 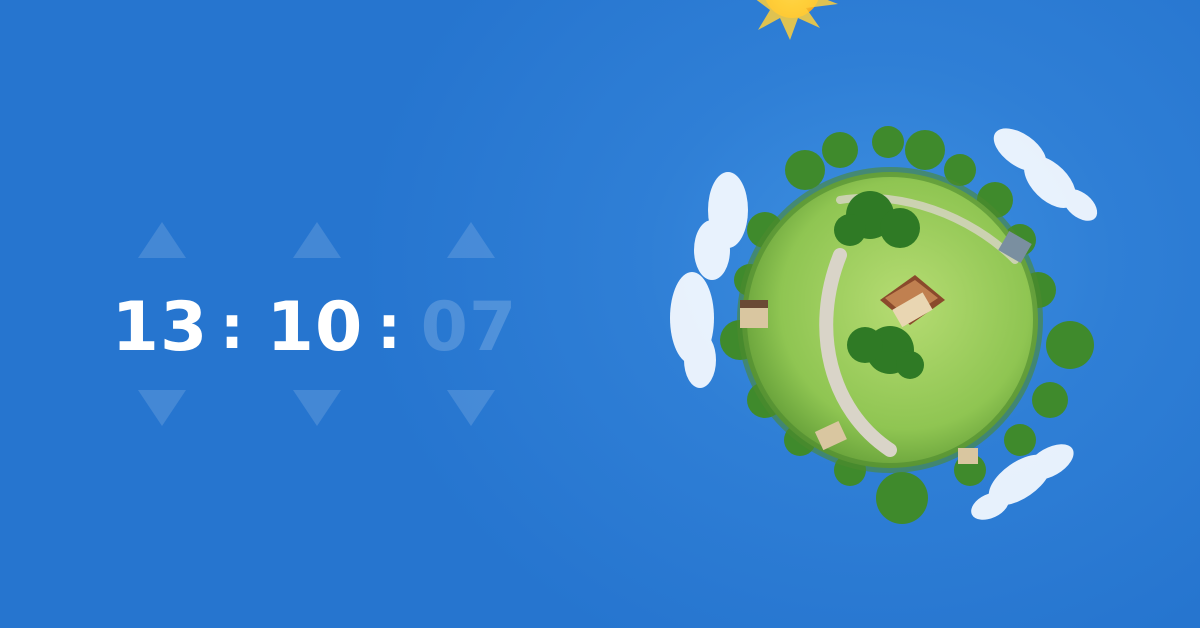 What do you see at coordinates (471, 240) in the screenshot?
I see `seconds-increment-arrow-icon` at bounding box center [471, 240].